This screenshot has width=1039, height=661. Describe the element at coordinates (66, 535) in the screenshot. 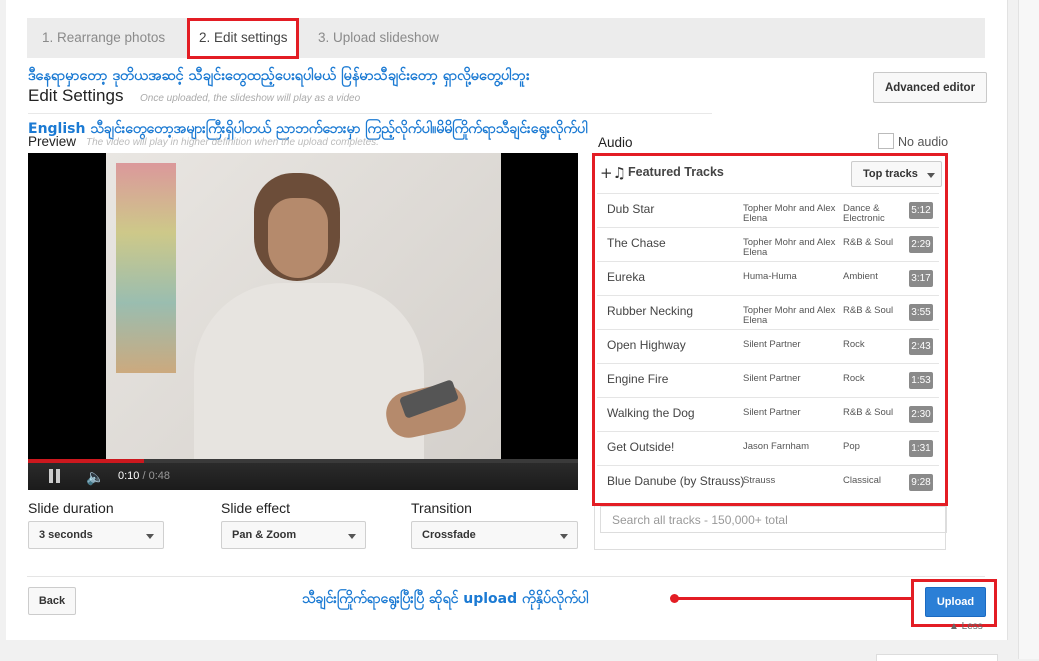

I see `slide-duration-value: 3 seconds` at that location.